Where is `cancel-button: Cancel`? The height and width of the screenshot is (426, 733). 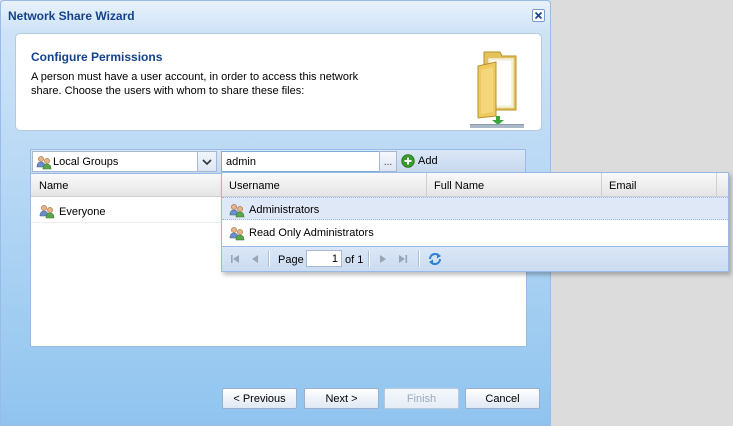 cancel-button: Cancel is located at coordinates (502, 398).